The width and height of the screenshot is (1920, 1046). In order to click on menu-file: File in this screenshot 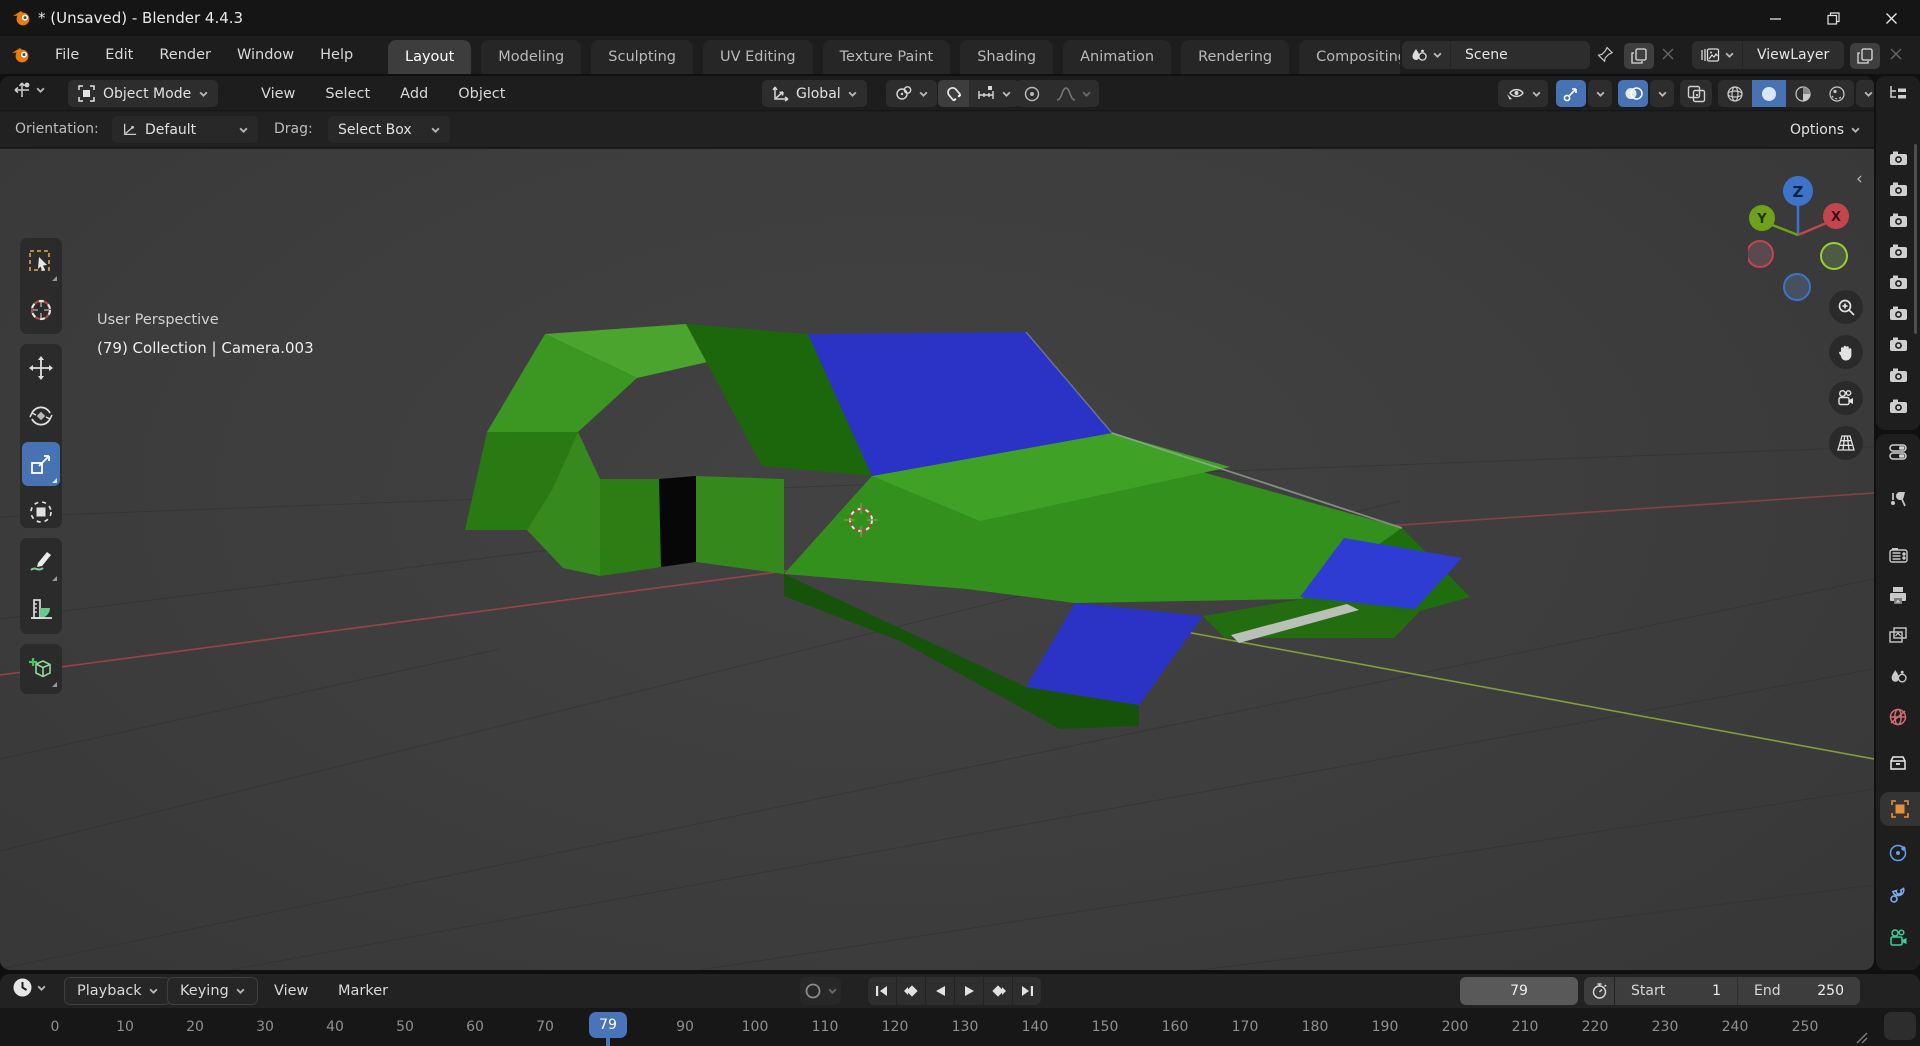, I will do `click(67, 55)`.